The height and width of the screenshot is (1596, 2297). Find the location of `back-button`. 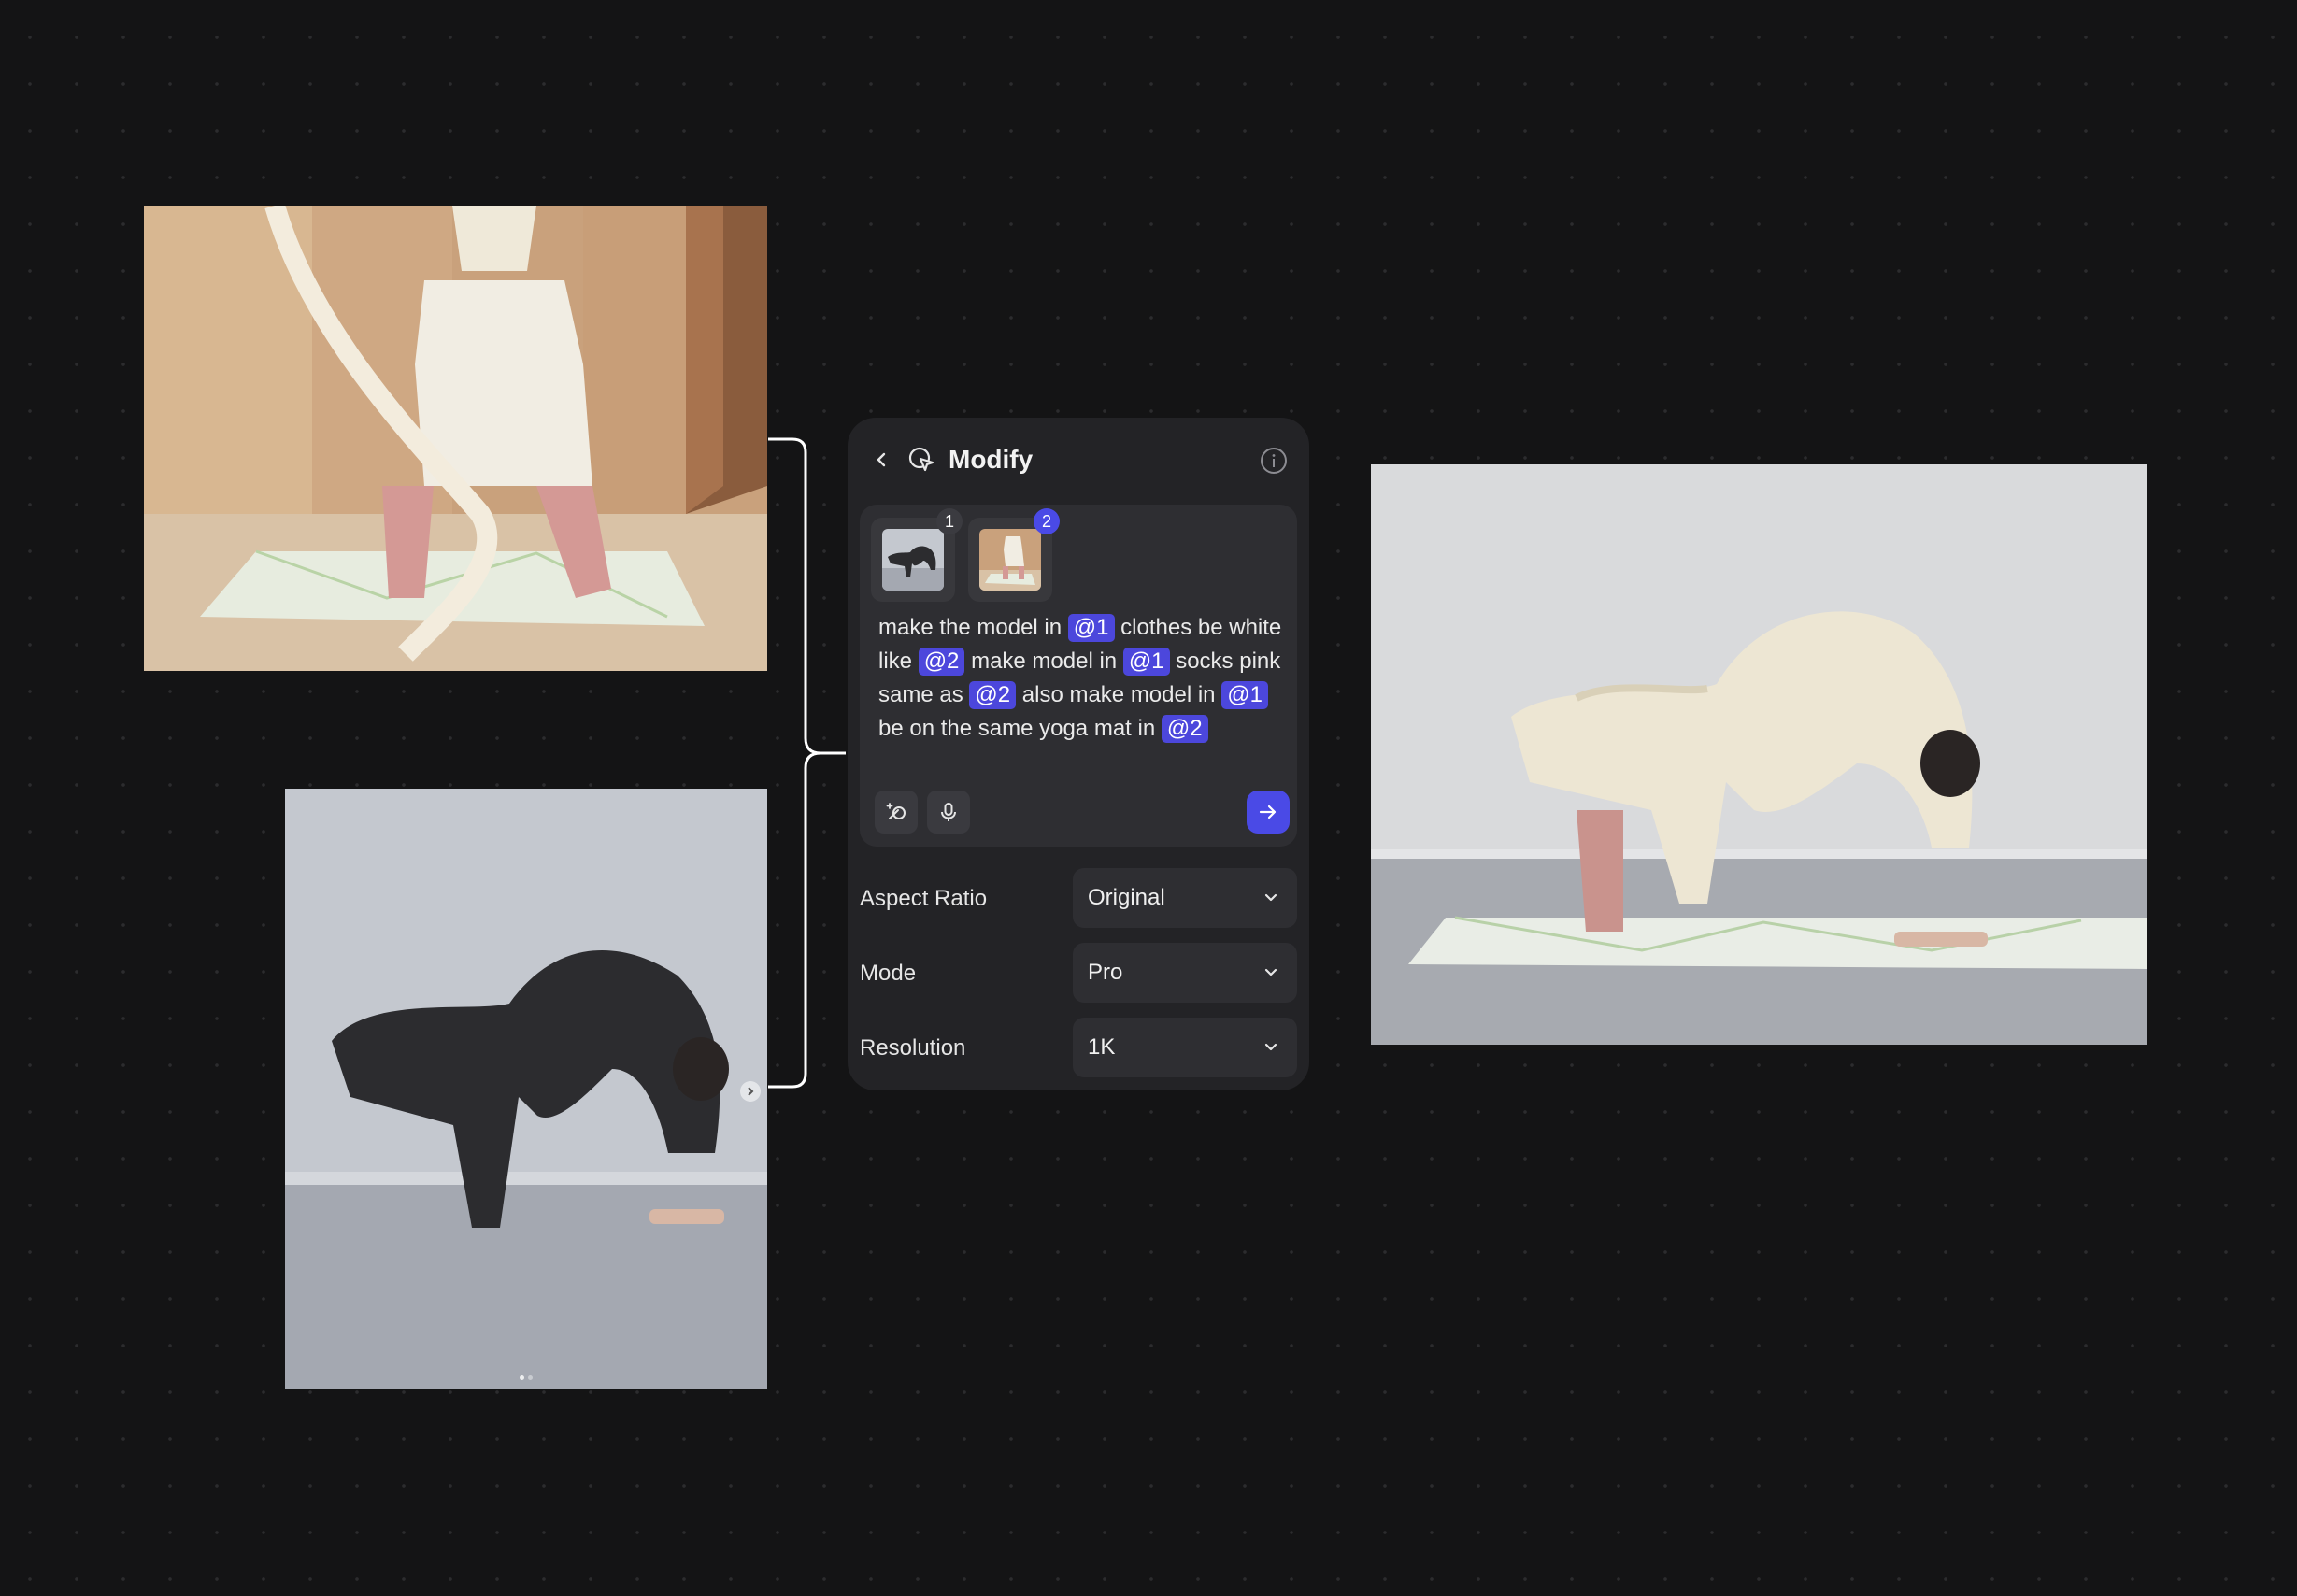

back-button is located at coordinates (882, 460).